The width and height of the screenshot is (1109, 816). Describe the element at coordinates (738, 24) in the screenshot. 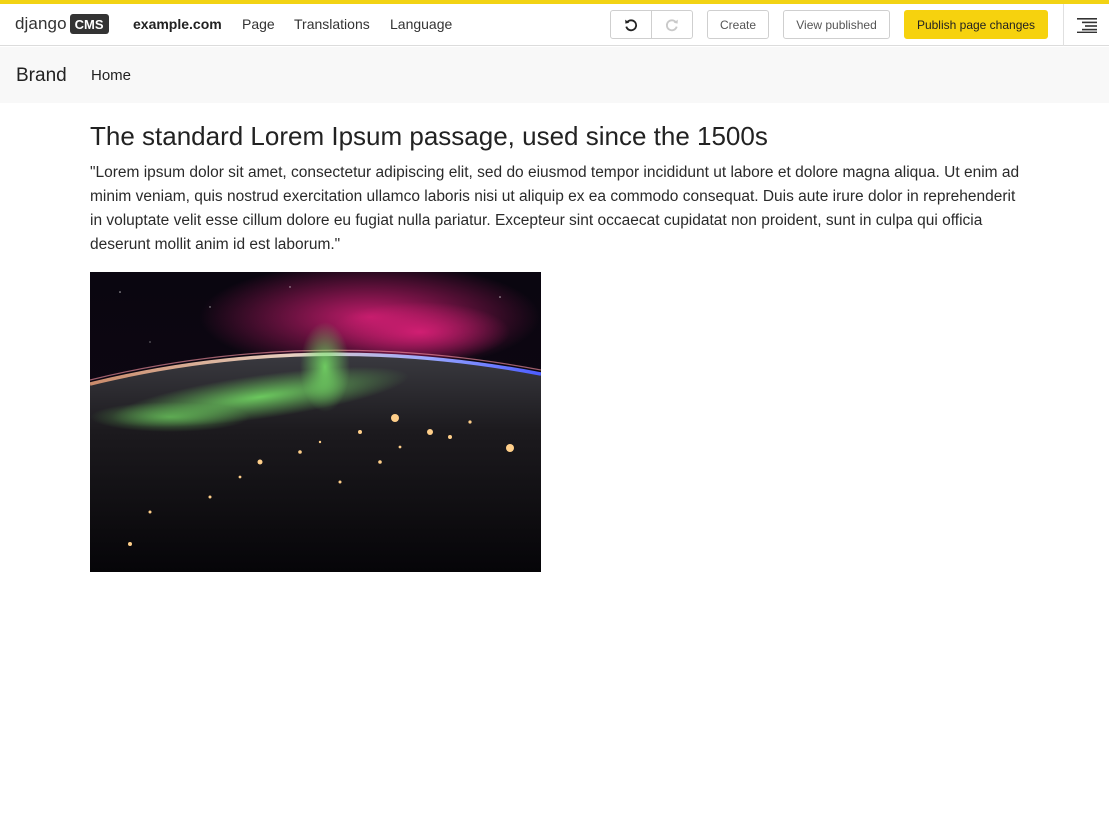

I see `create-button: Create` at that location.